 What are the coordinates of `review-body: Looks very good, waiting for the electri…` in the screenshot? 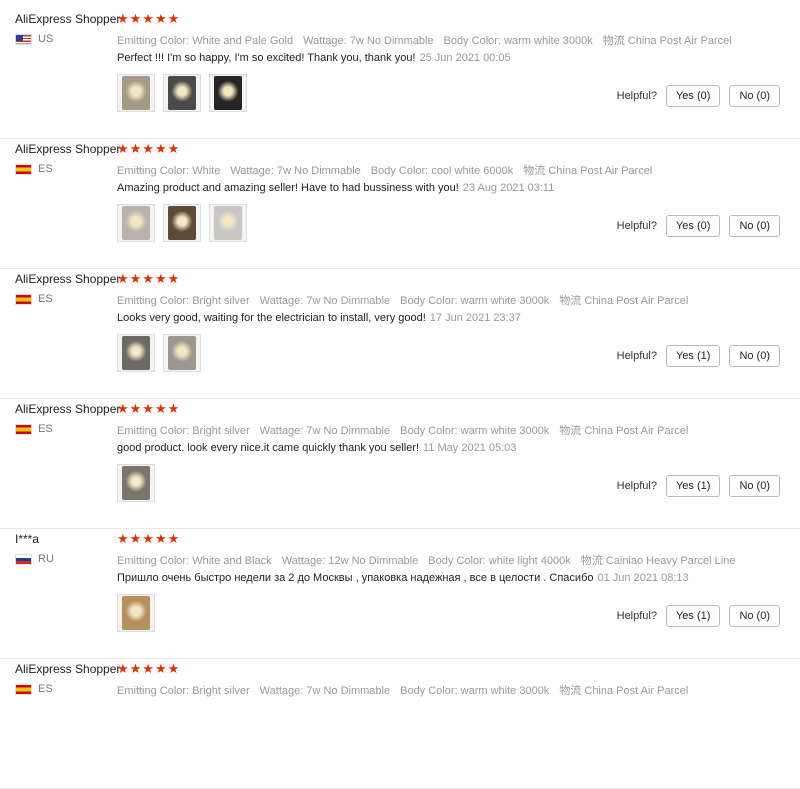 It's located at (271, 318).